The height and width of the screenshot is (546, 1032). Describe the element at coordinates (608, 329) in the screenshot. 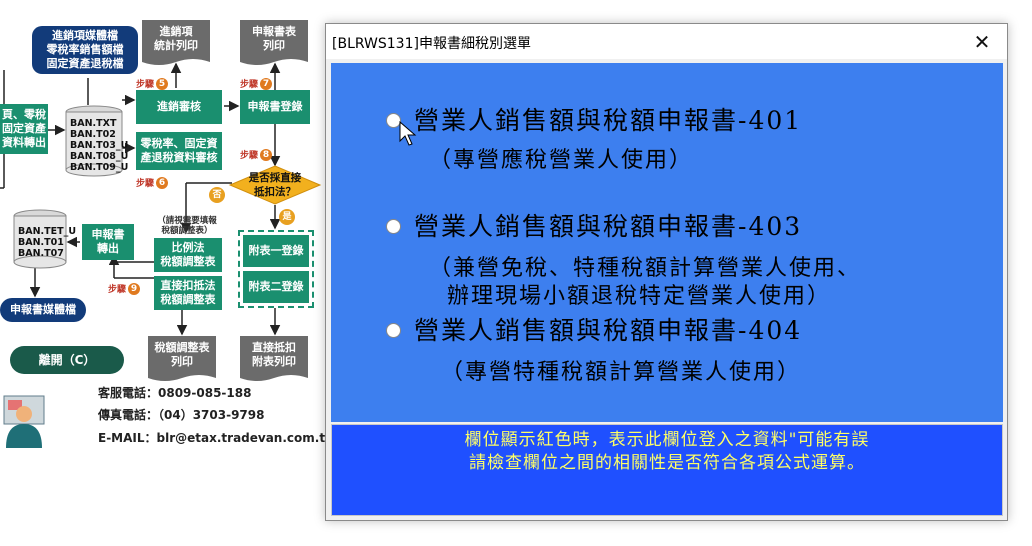

I see `option-404-label: 營業人銷售額與稅額申報書-404` at that location.